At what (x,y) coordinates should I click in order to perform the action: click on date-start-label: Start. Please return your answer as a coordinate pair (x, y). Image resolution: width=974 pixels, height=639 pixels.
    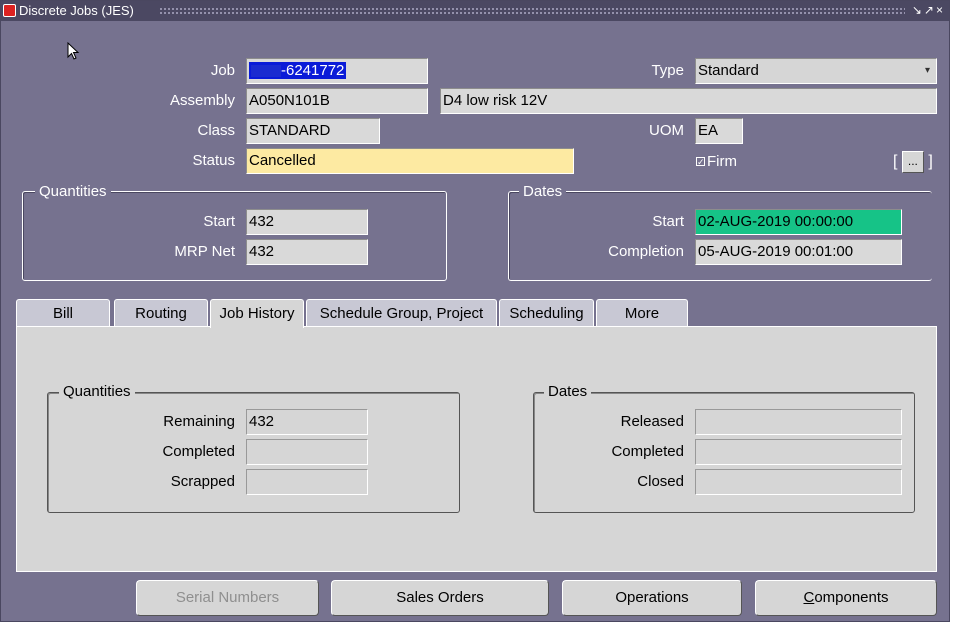
    Looking at the image, I should click on (668, 221).